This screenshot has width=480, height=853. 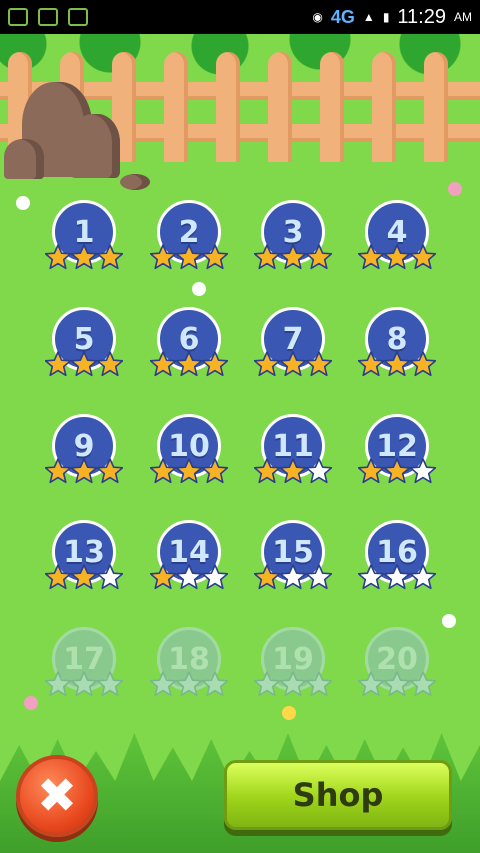 I want to click on level-button-2: 2, so click(x=189, y=242).